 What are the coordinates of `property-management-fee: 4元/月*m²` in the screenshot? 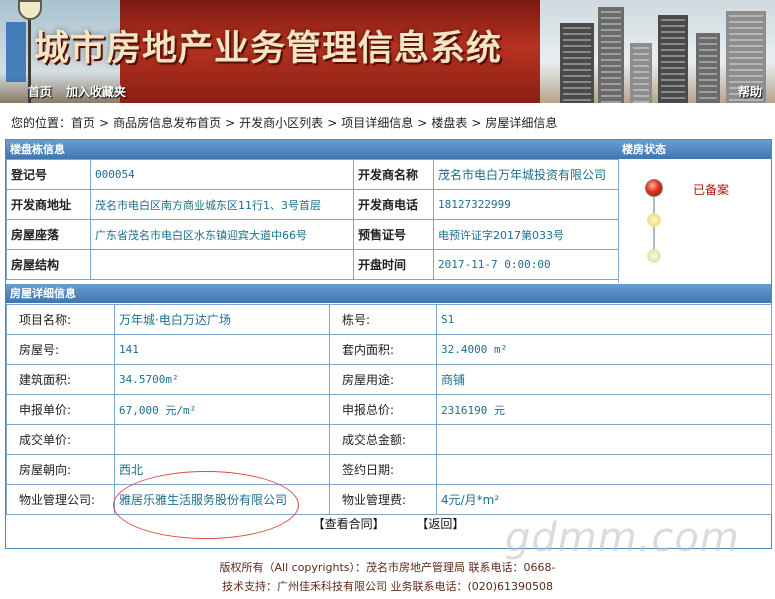 It's located at (604, 499).